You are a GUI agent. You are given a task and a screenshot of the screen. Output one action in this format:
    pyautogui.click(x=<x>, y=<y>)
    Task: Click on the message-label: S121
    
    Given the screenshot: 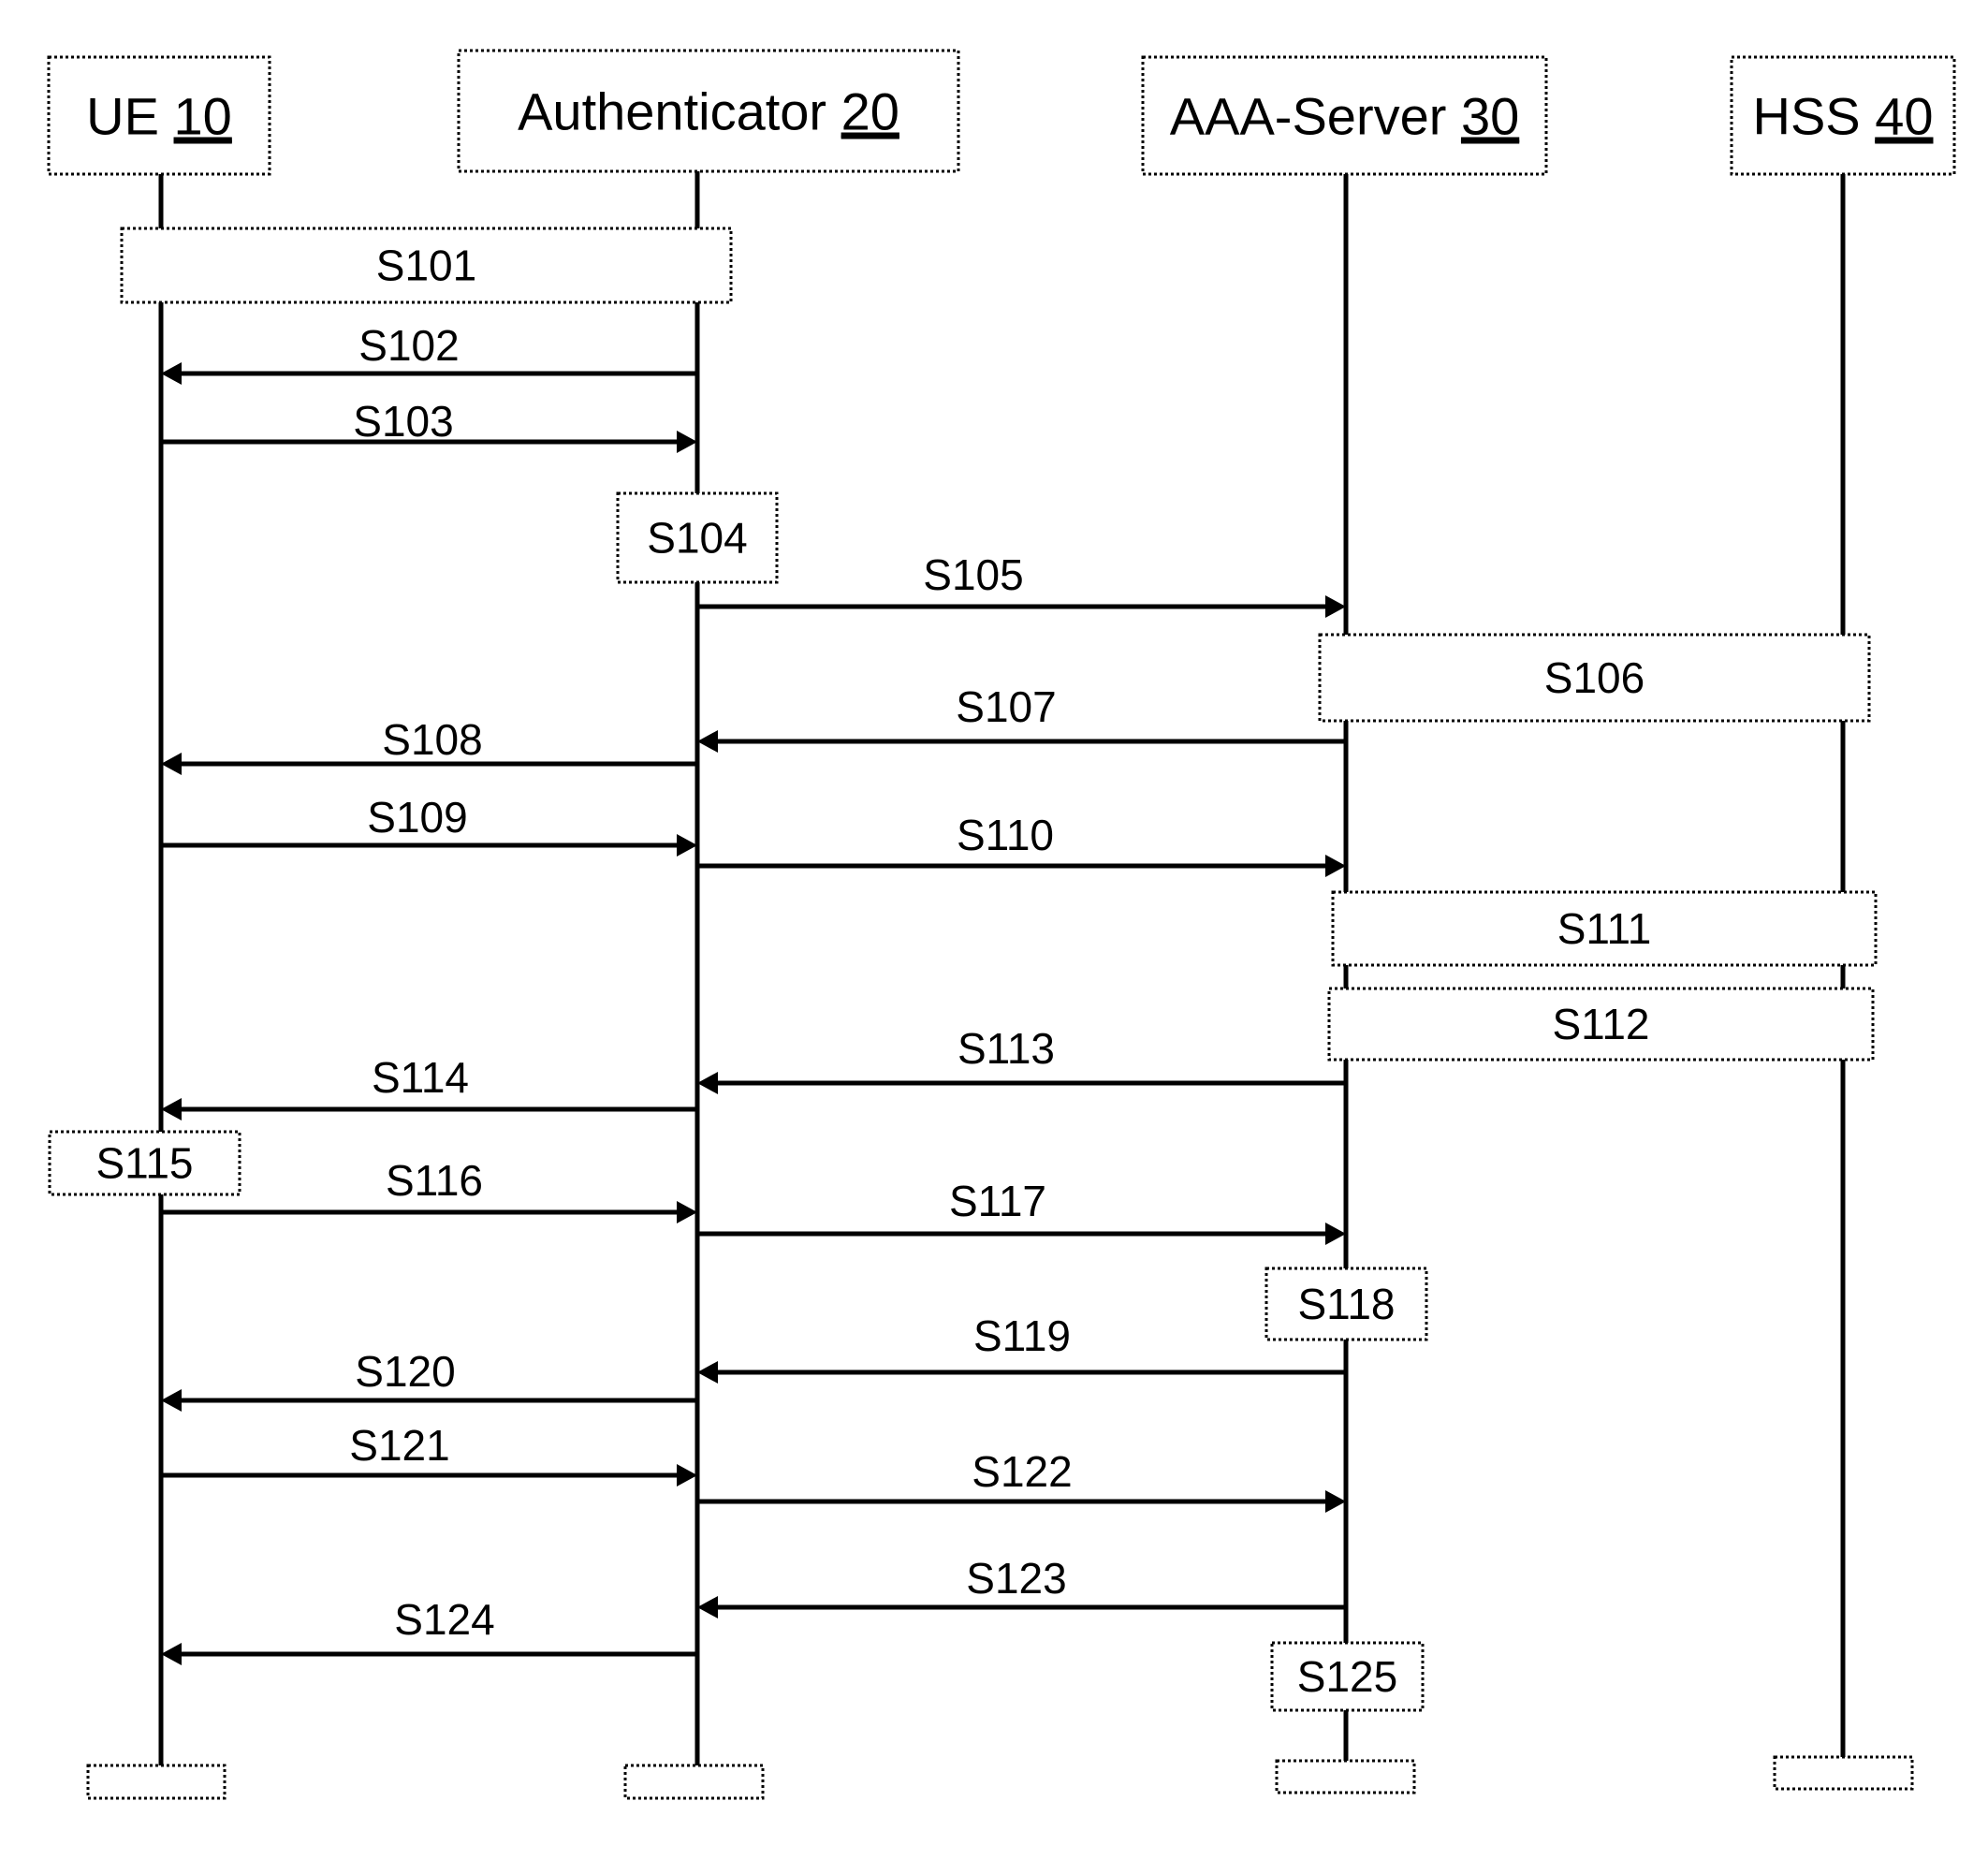 What is the action you would take?
    pyautogui.click(x=399, y=1446)
    